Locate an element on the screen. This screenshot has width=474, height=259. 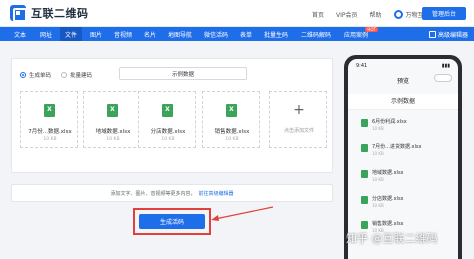
name-input: 示例数据 is located at coordinates (183, 73).